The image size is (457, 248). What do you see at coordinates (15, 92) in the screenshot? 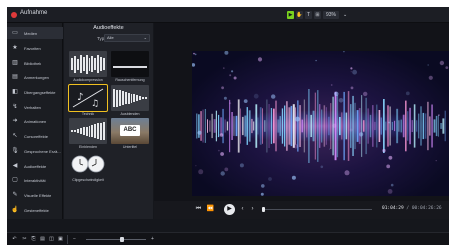
I see `transition-icon: ◧` at bounding box center [15, 92].